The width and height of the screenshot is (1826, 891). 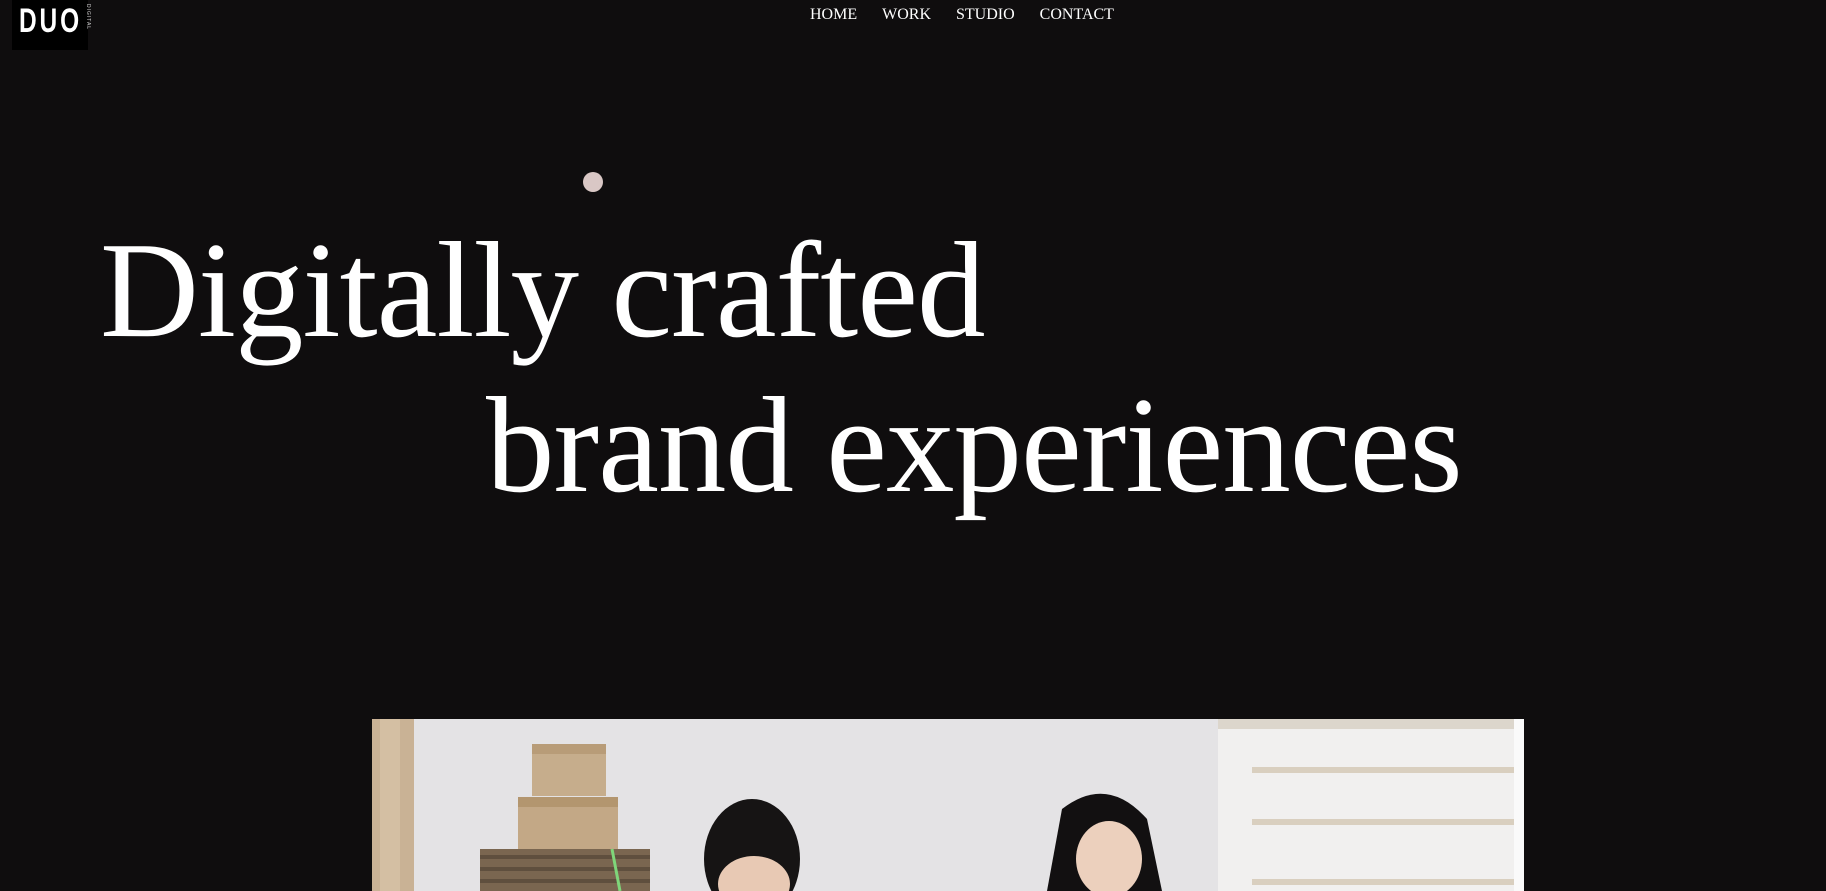 What do you see at coordinates (985, 15) in the screenshot?
I see `nav-studio: STUDIO` at bounding box center [985, 15].